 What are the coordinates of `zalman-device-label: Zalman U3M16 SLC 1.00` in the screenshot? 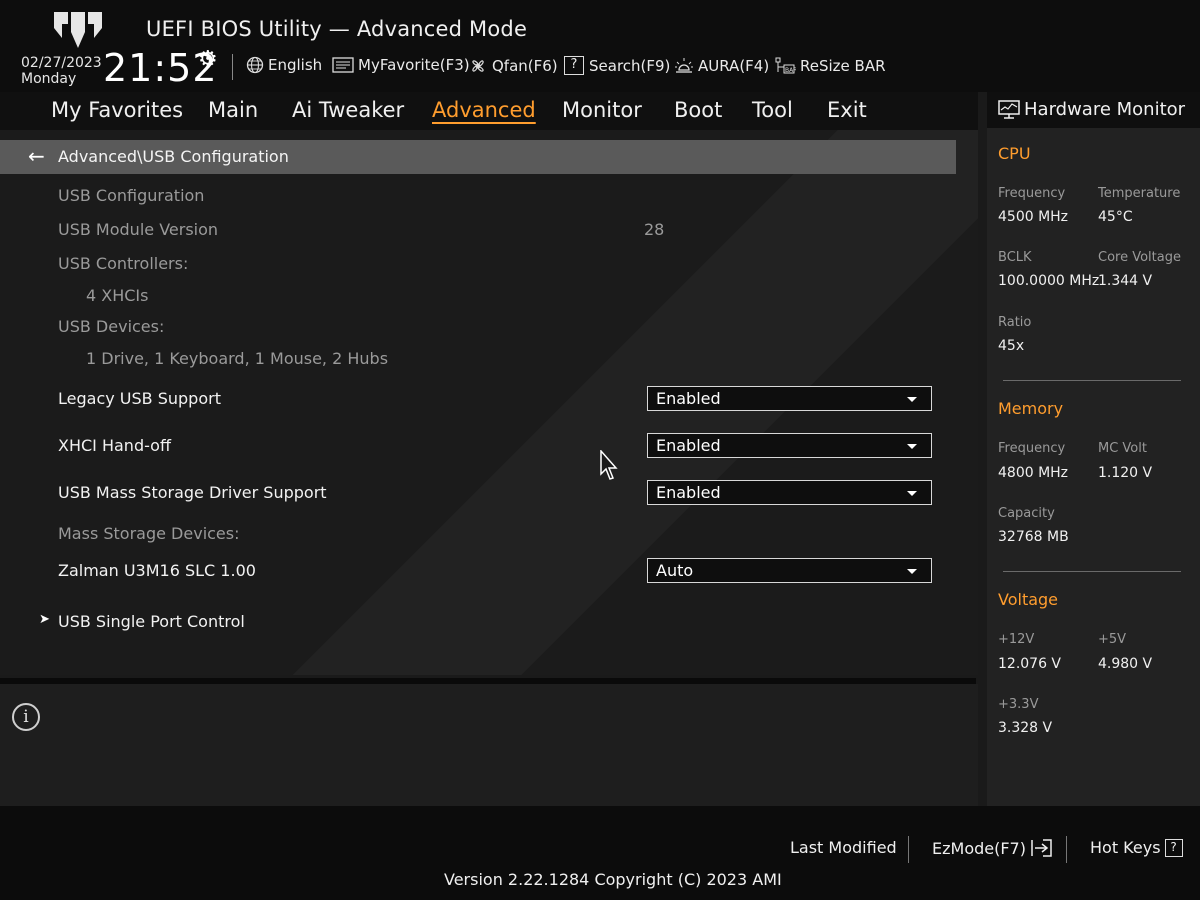 It's located at (157, 570).